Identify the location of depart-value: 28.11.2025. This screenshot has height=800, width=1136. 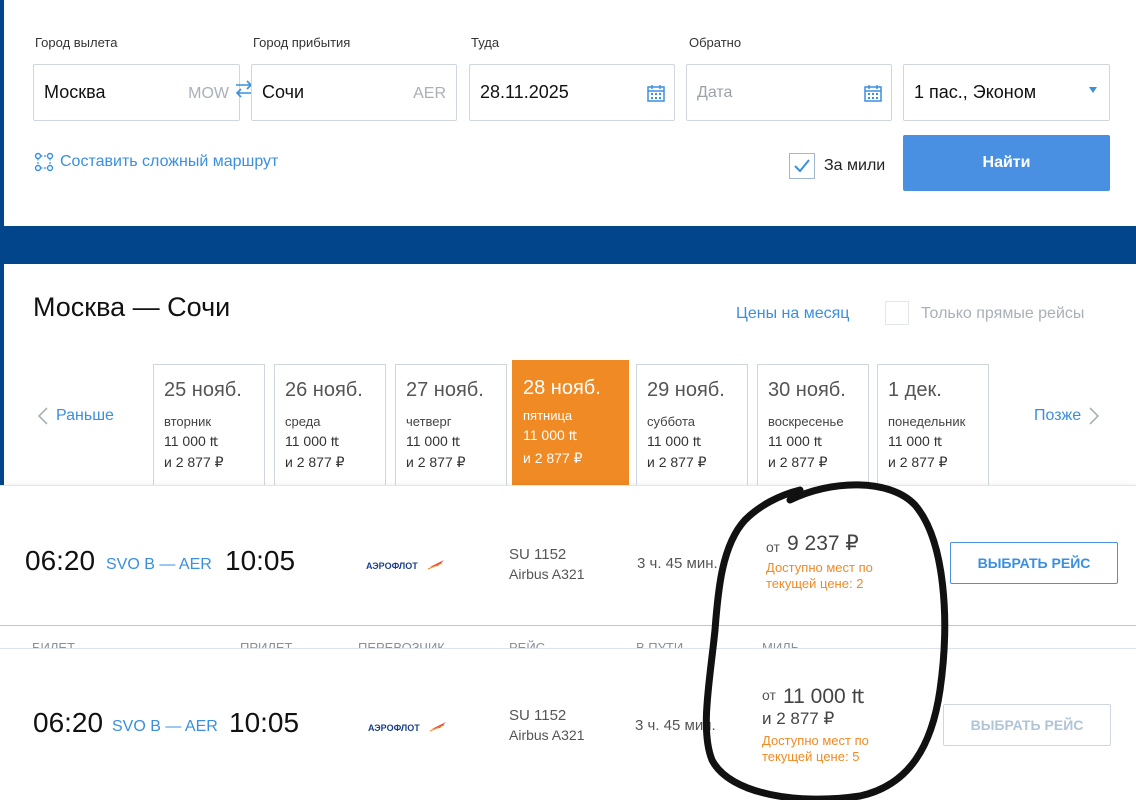
(524, 92).